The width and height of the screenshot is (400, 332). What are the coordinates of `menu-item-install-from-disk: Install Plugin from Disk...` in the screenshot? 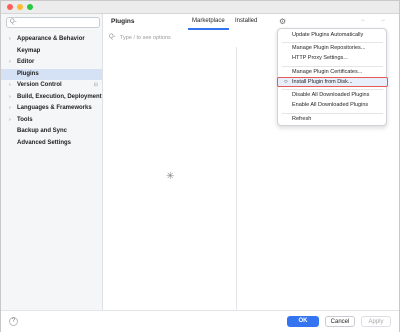 It's located at (322, 82).